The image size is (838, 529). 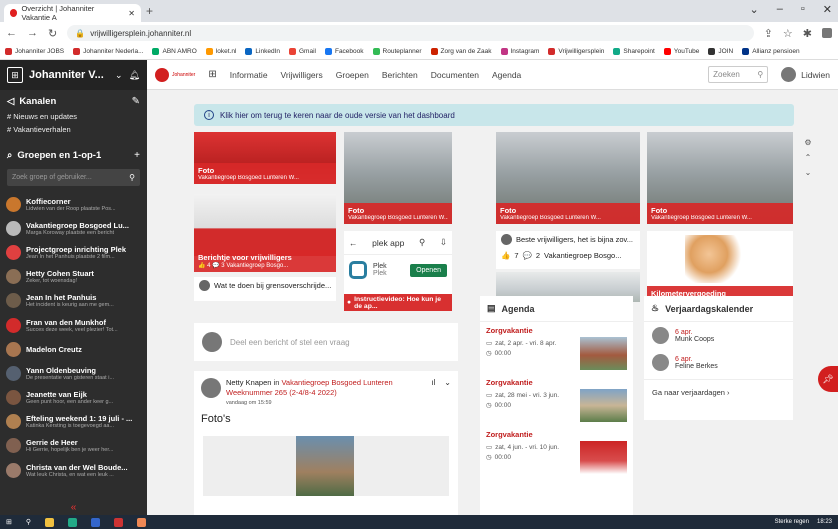 I want to click on bookmark-item: YouTube, so click(x=681, y=51).